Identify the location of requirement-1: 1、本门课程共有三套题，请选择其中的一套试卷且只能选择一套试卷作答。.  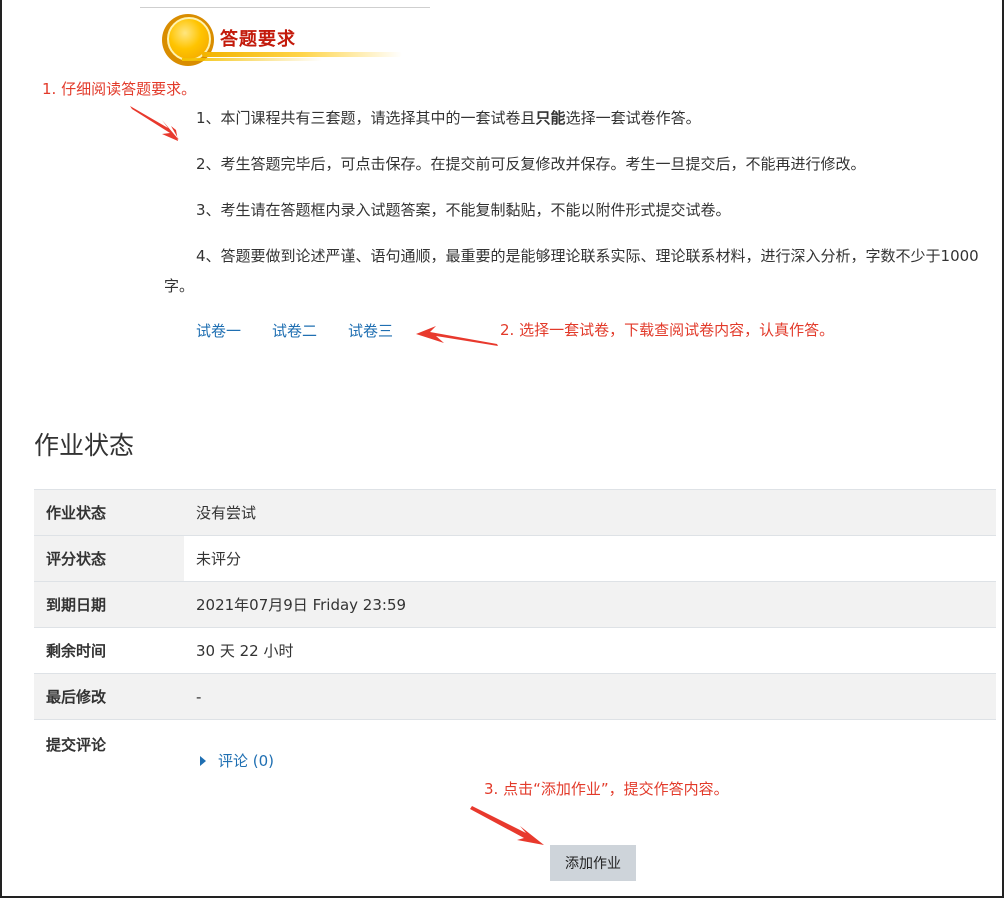
(579, 118).